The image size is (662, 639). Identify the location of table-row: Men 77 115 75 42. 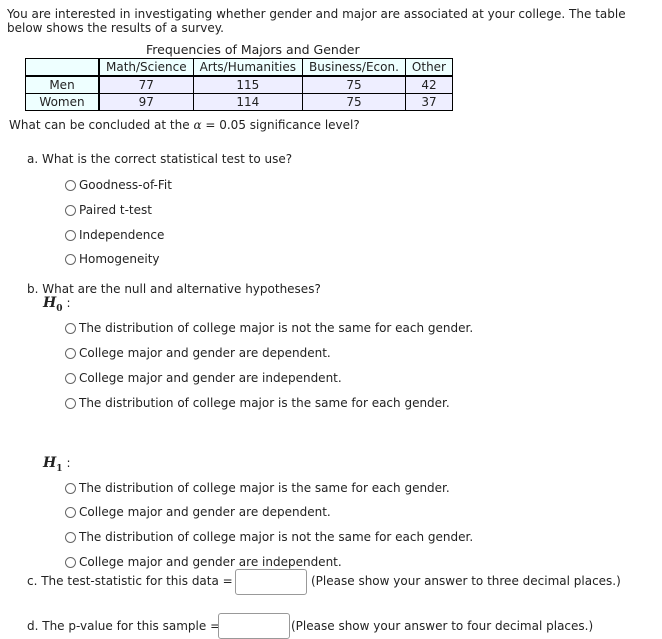
(239, 84).